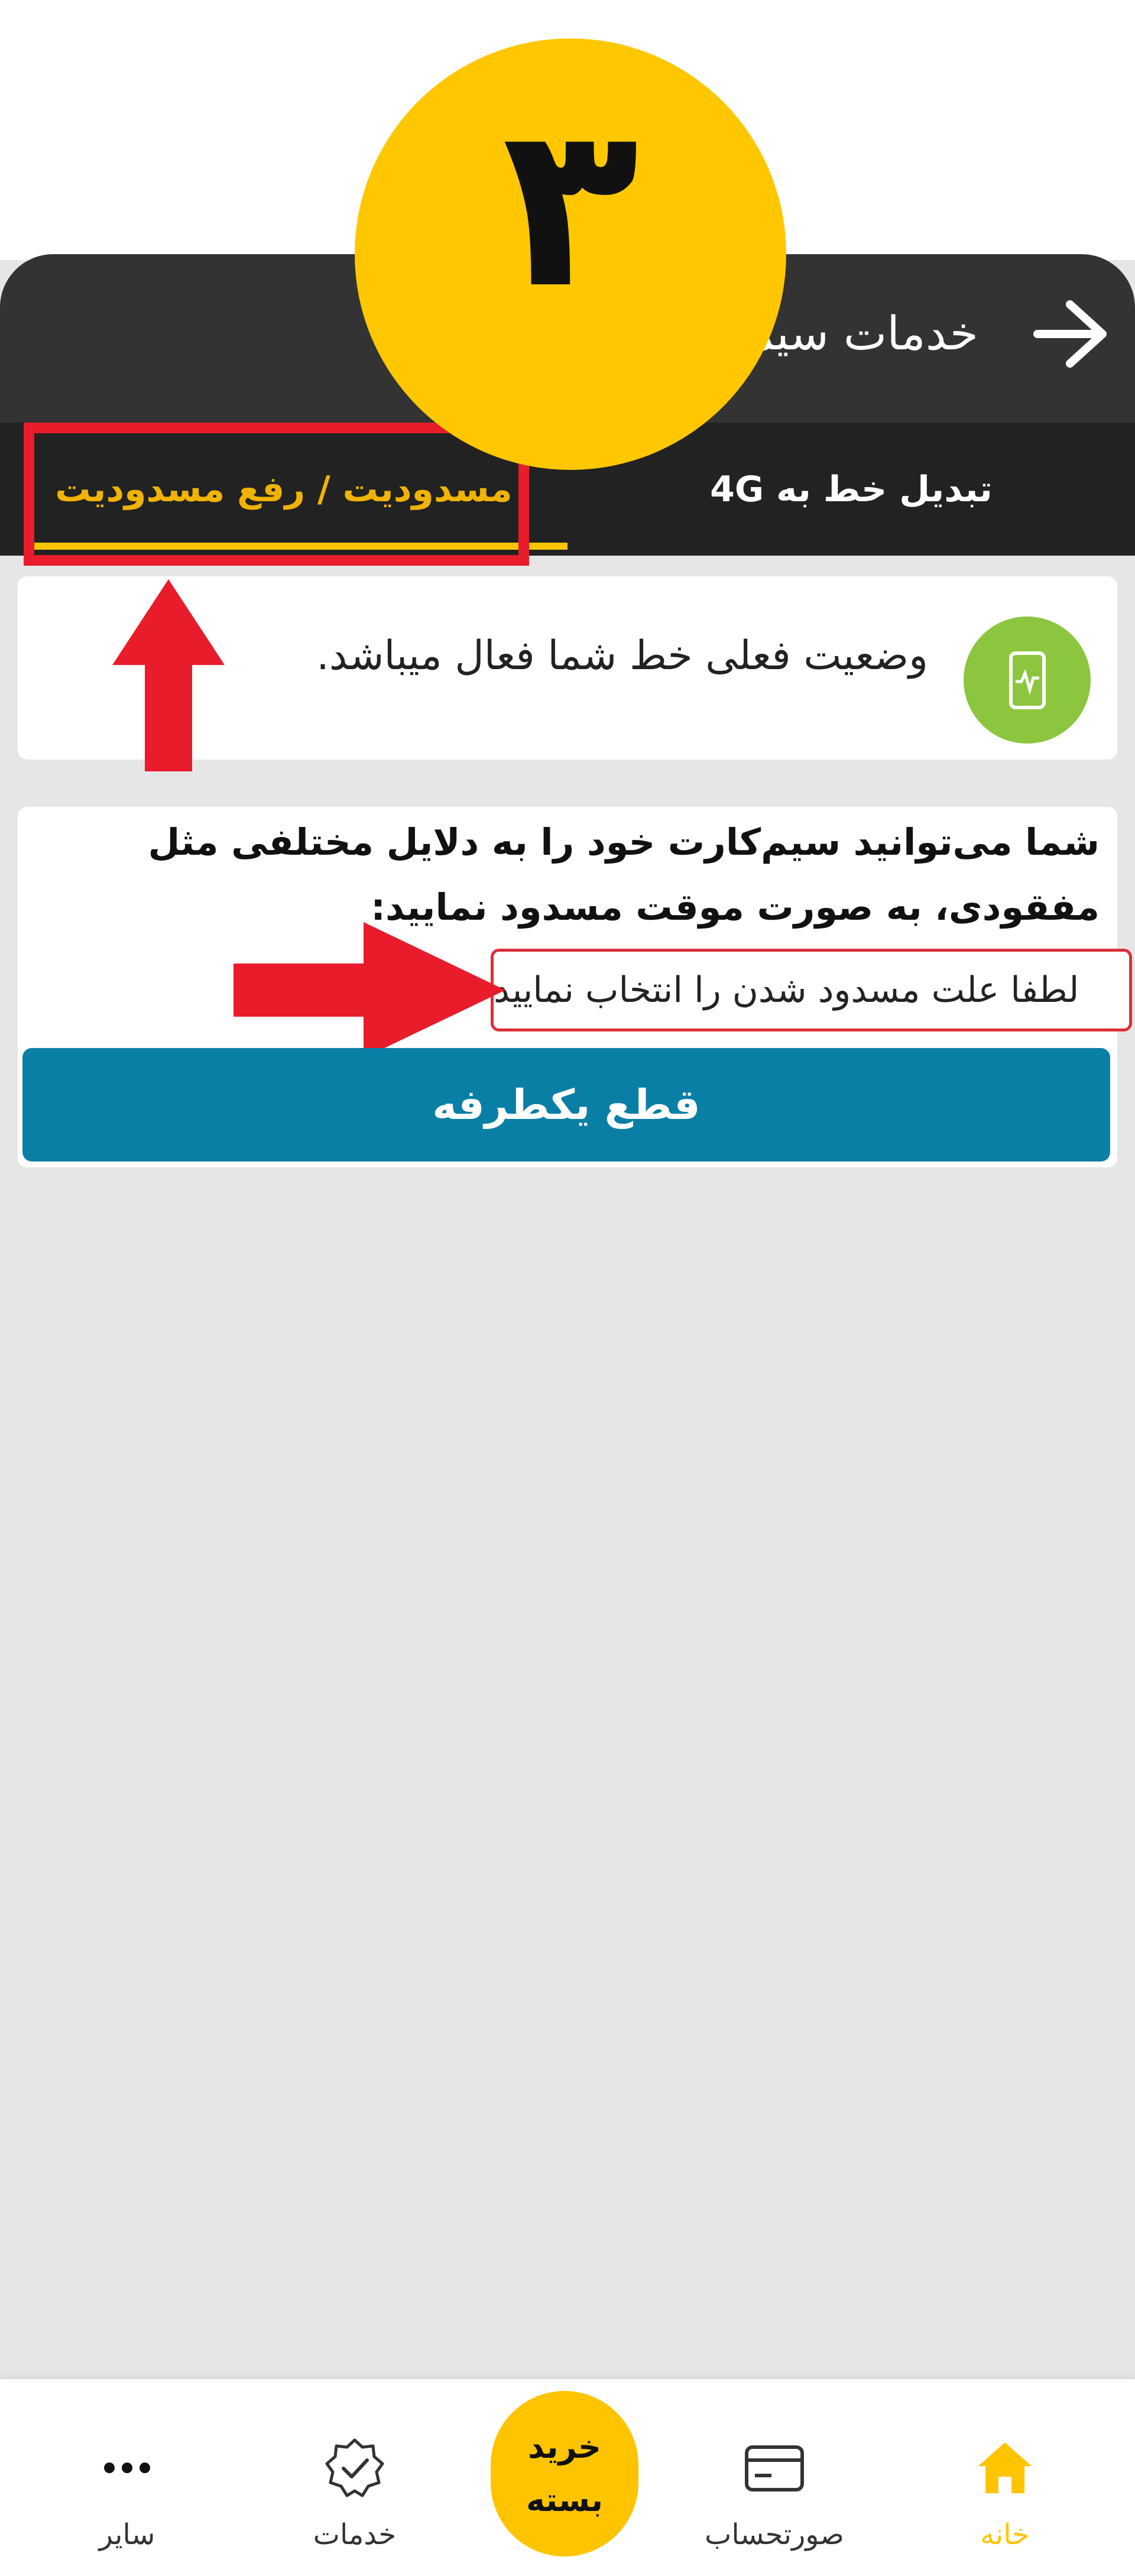 Image resolution: width=1135 pixels, height=2576 pixels. What do you see at coordinates (127, 2468) in the screenshot?
I see `more-dots-icon` at bounding box center [127, 2468].